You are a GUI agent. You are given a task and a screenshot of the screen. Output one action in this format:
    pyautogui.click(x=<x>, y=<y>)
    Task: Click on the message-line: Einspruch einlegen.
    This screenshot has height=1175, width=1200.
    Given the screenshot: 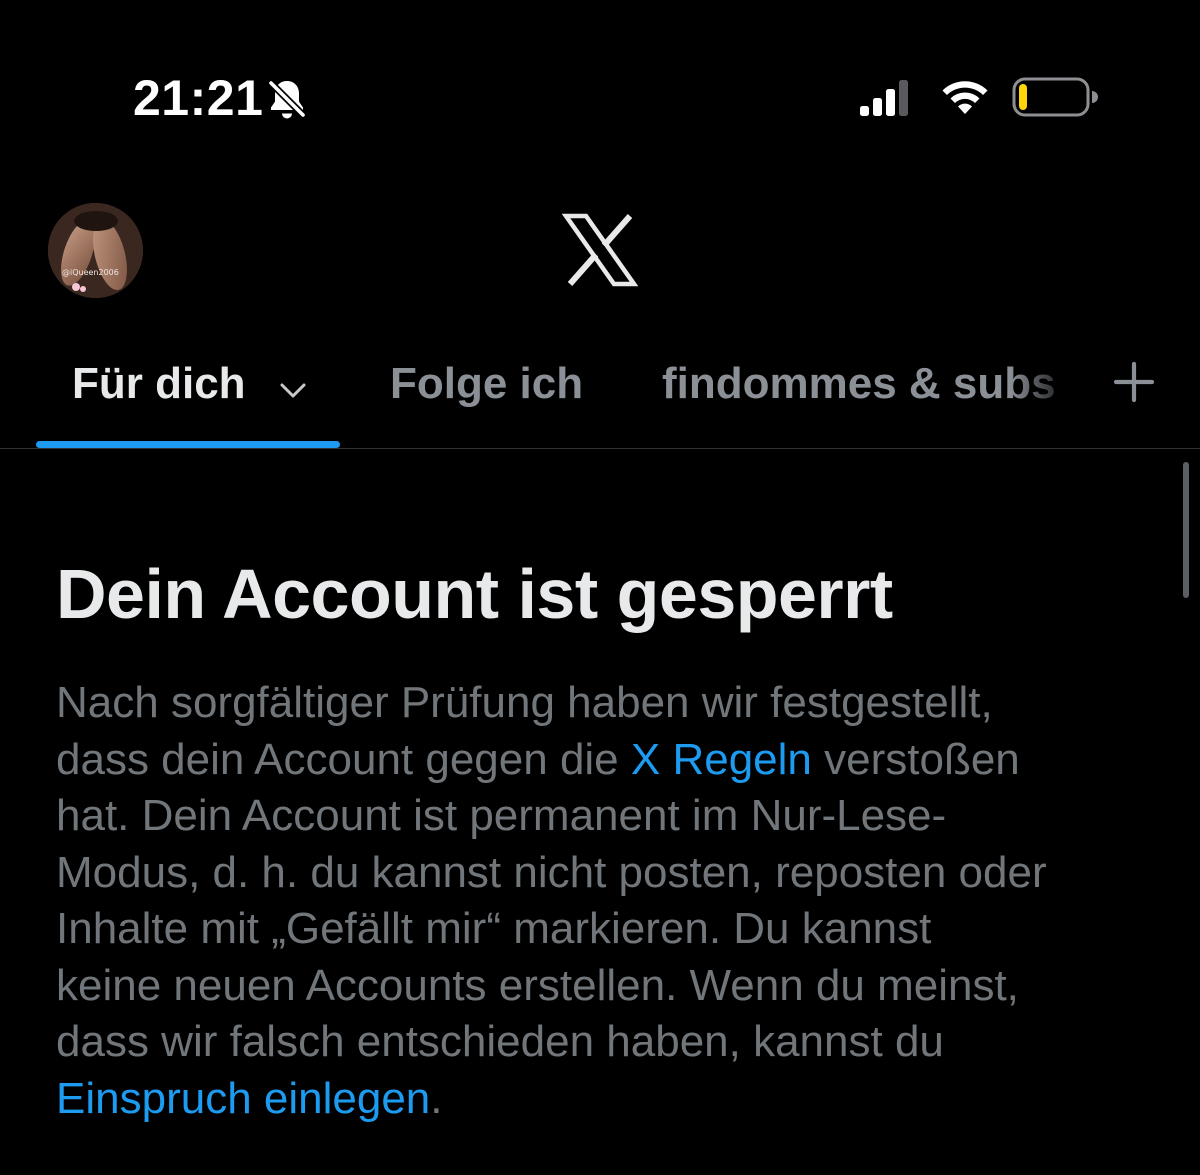 What is the action you would take?
    pyautogui.click(x=616, y=1099)
    